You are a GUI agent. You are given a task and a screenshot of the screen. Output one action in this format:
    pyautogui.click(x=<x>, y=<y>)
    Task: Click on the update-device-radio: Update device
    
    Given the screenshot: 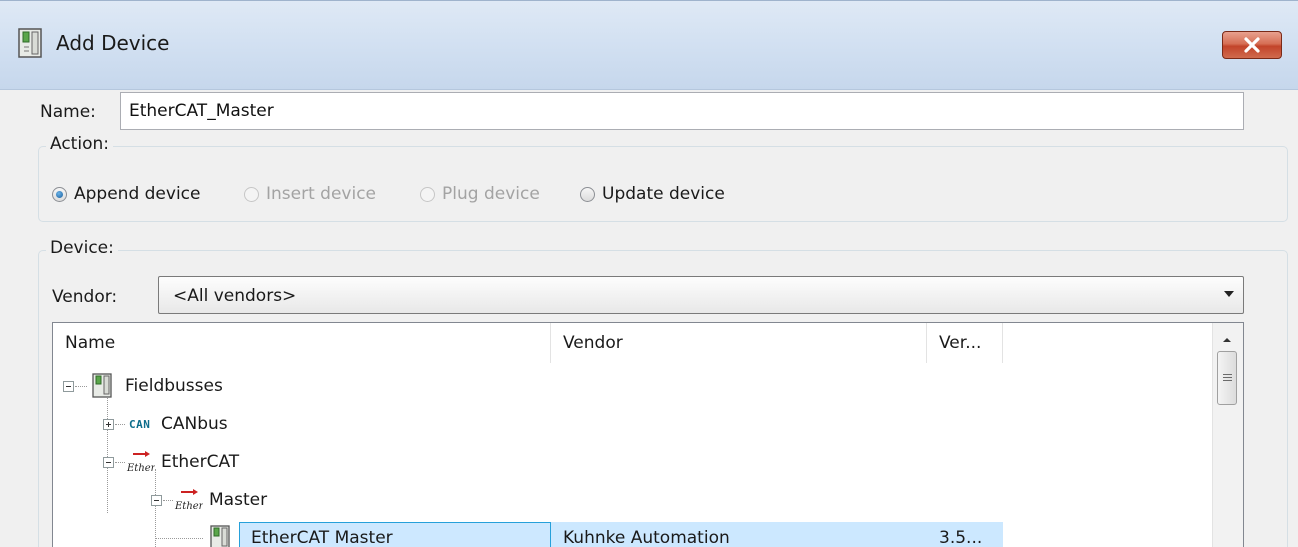 What is the action you would take?
    pyautogui.click(x=652, y=194)
    